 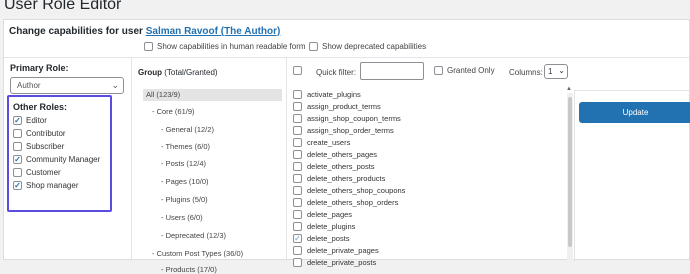 I want to click on role-editor: Editor, so click(x=30, y=120).